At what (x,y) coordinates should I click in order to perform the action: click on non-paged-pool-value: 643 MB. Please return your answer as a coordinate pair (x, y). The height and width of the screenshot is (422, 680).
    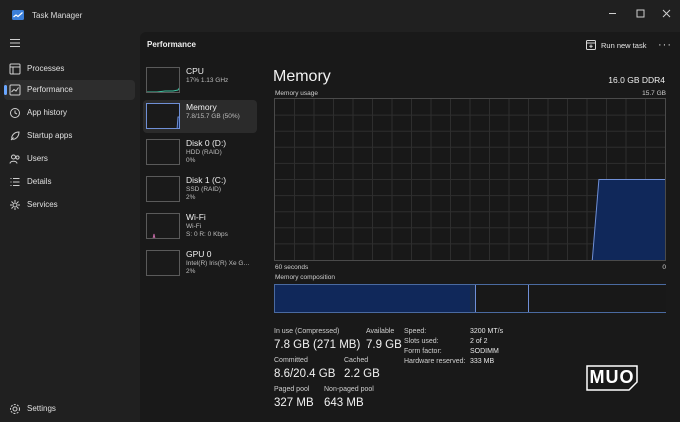
    Looking at the image, I should click on (344, 403).